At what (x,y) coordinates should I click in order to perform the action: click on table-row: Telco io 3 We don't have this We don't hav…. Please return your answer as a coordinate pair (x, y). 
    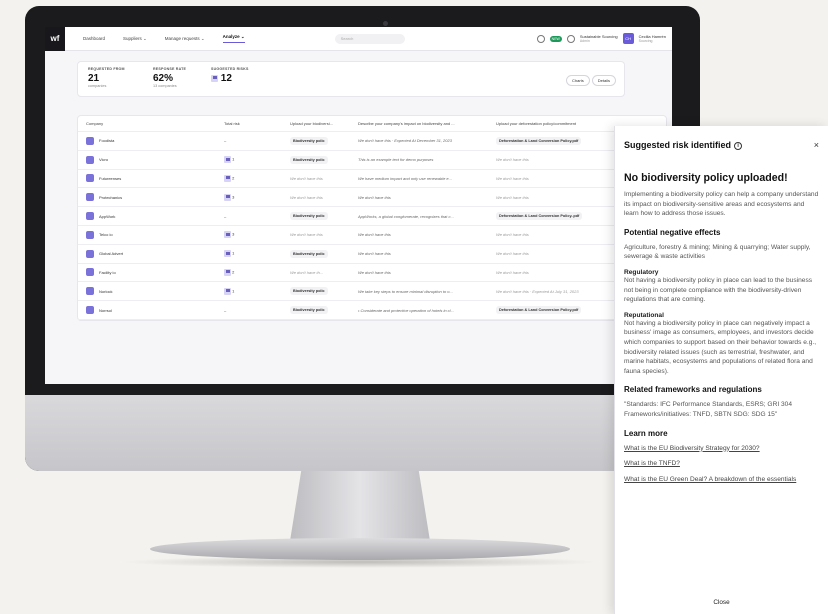
    Looking at the image, I should click on (372, 235).